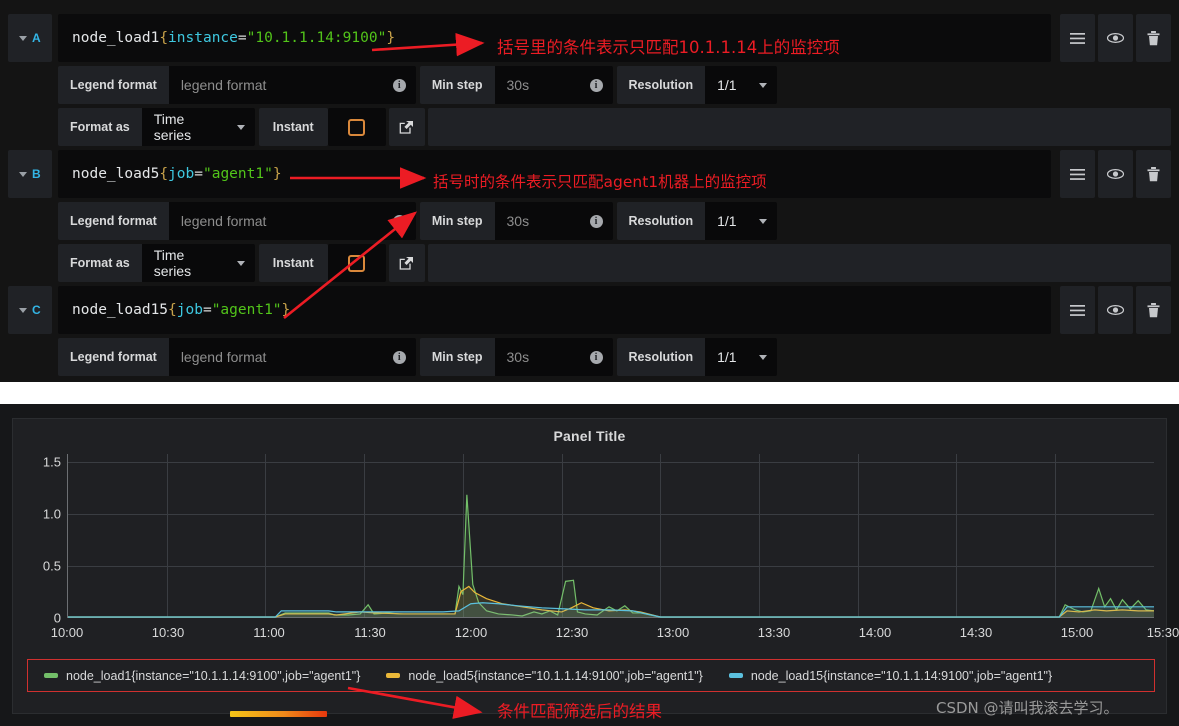 The width and height of the screenshot is (1179, 726). I want to click on format-as-label-b: Format as, so click(100, 263).